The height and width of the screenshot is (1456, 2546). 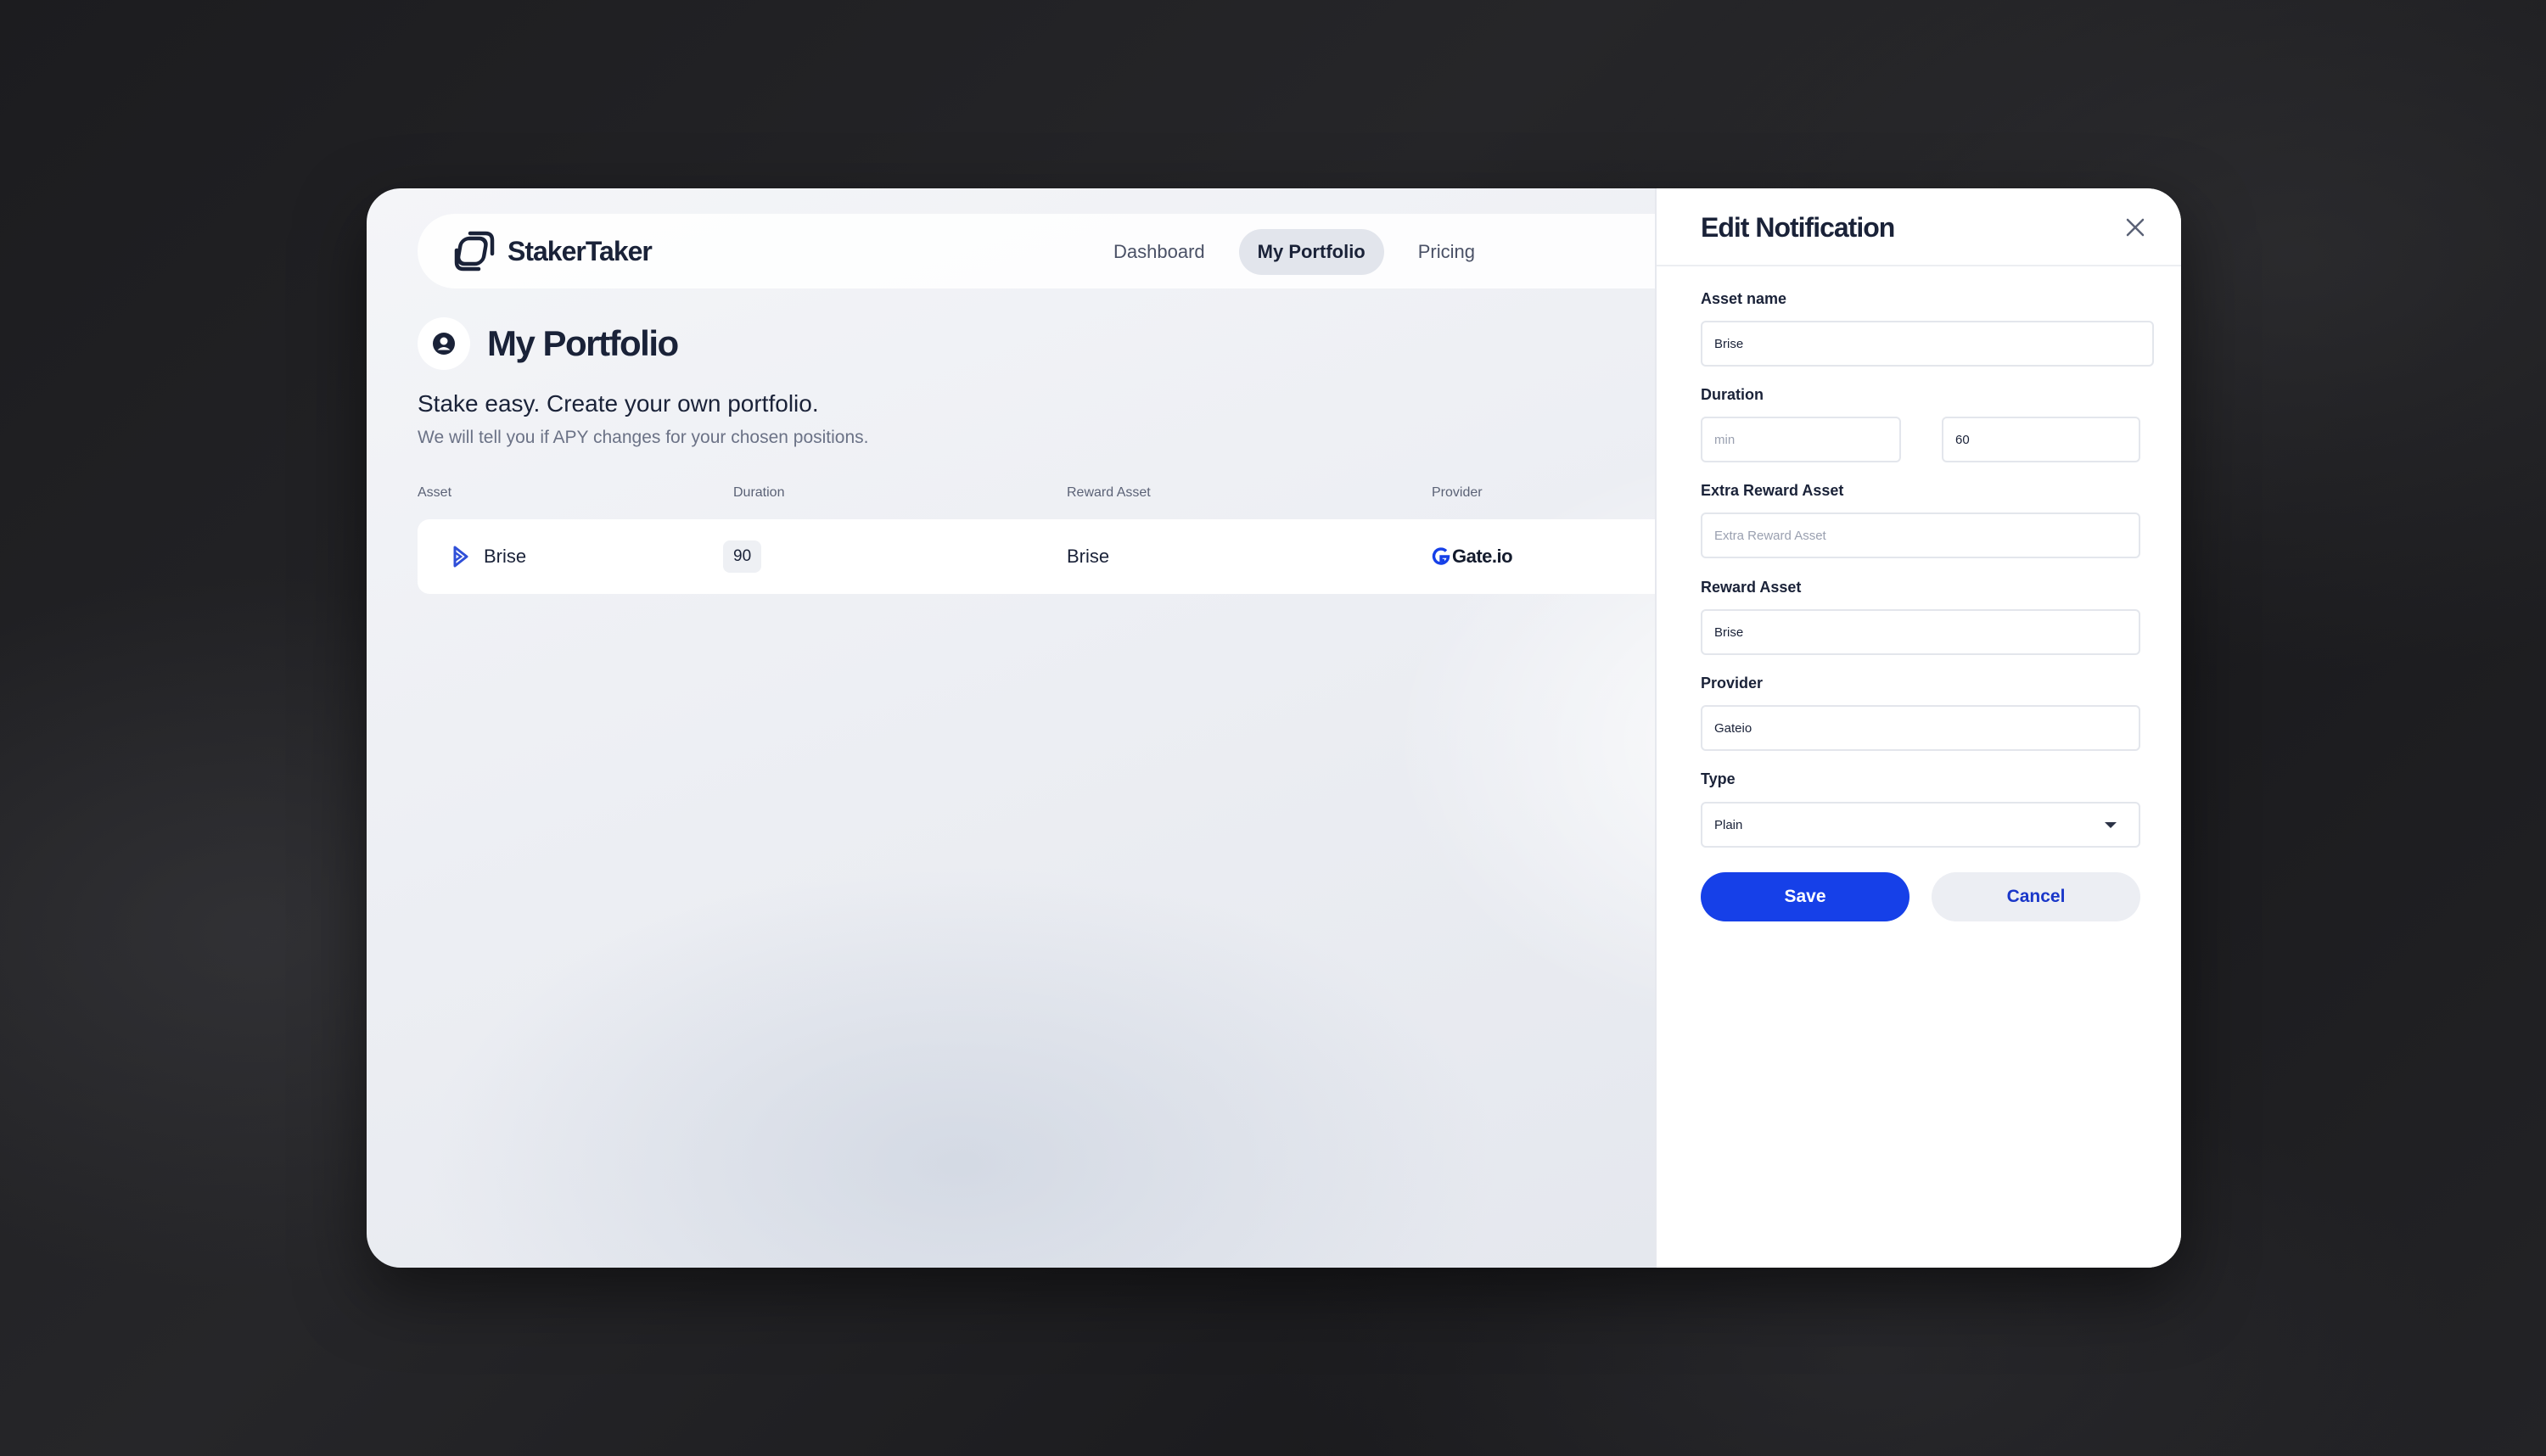 What do you see at coordinates (1088, 556) in the screenshot?
I see `reward-asset-cell: Brise` at bounding box center [1088, 556].